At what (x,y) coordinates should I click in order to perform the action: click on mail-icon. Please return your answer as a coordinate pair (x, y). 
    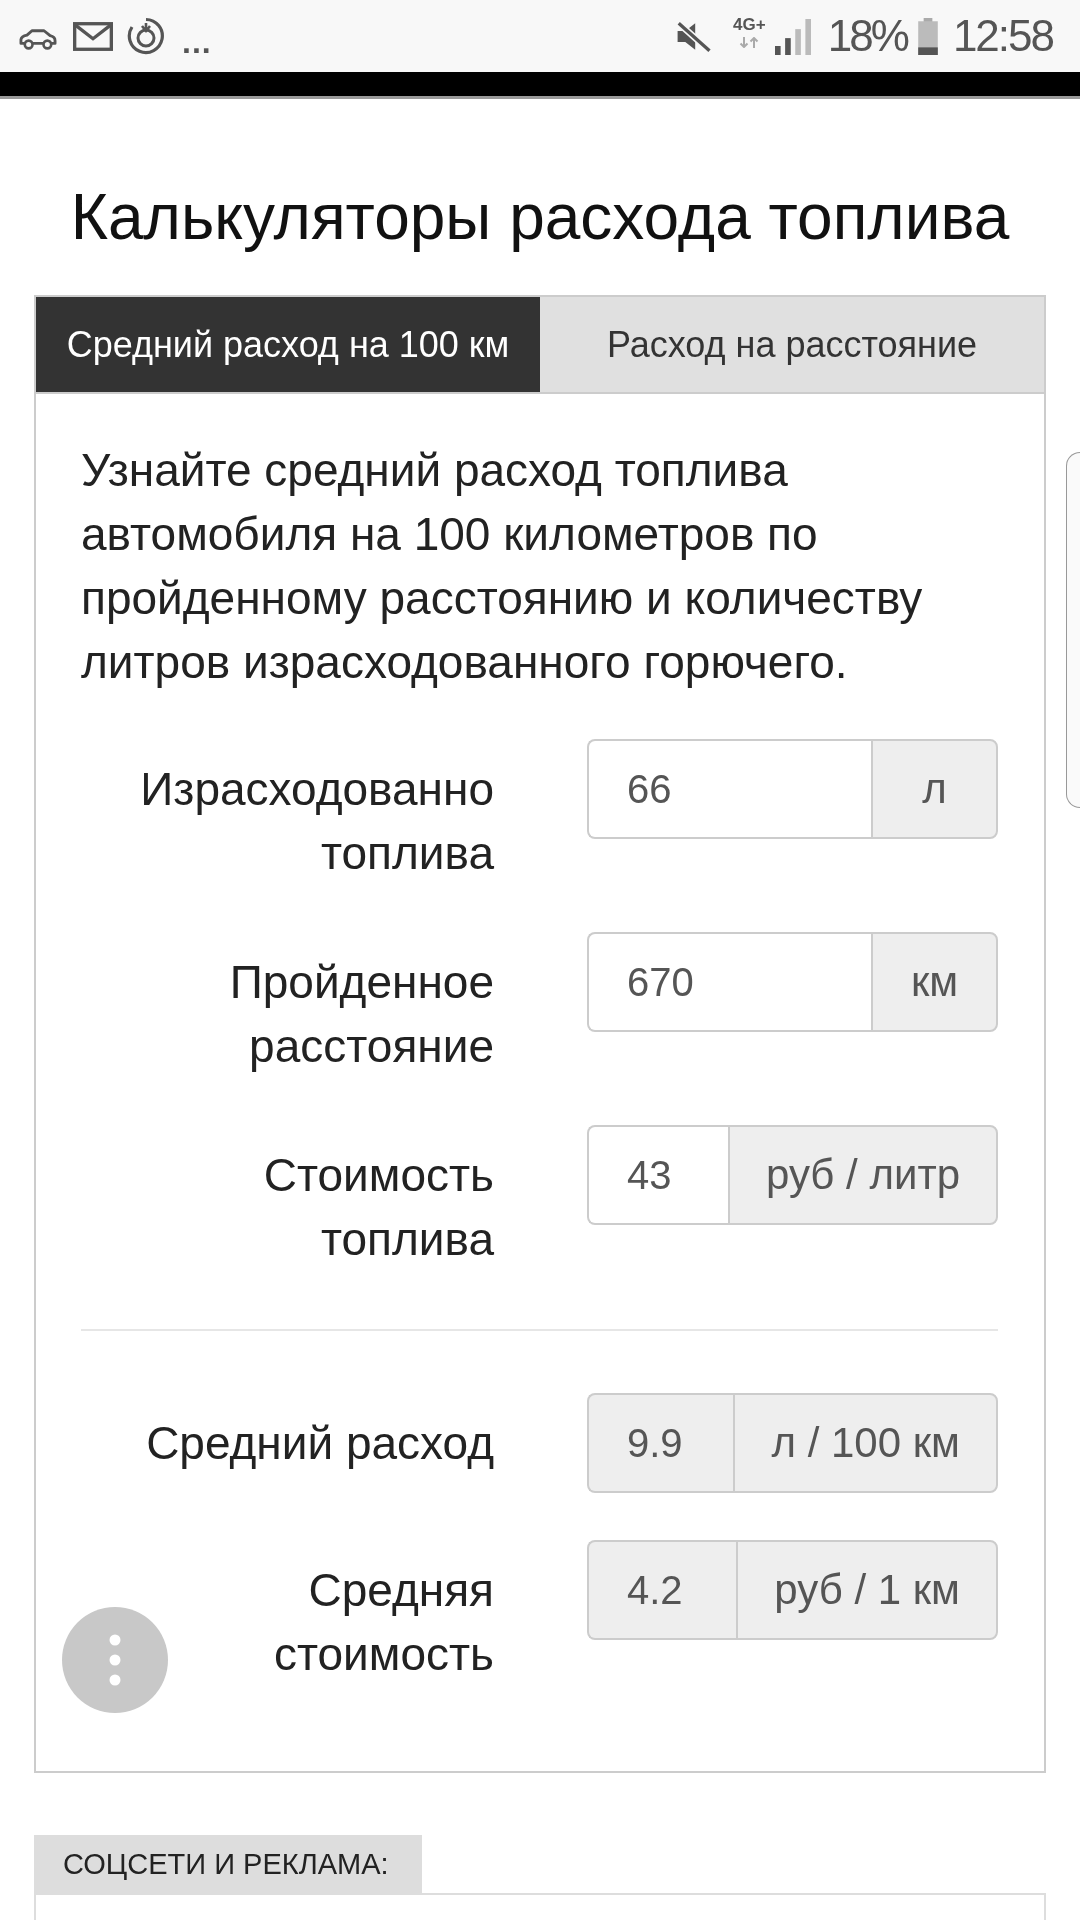
    Looking at the image, I should click on (93, 36).